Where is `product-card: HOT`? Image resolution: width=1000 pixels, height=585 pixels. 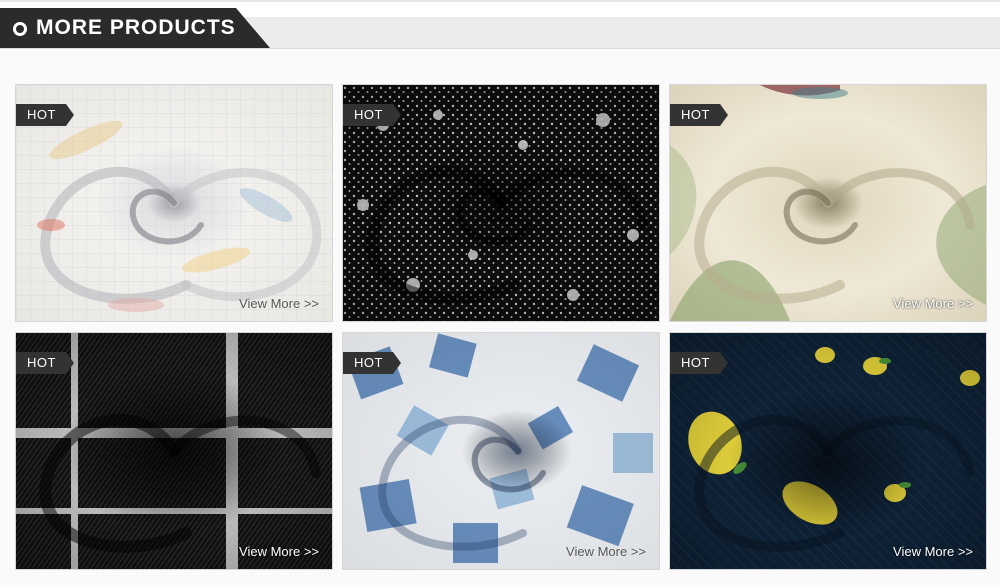
product-card: HOT is located at coordinates (501, 203).